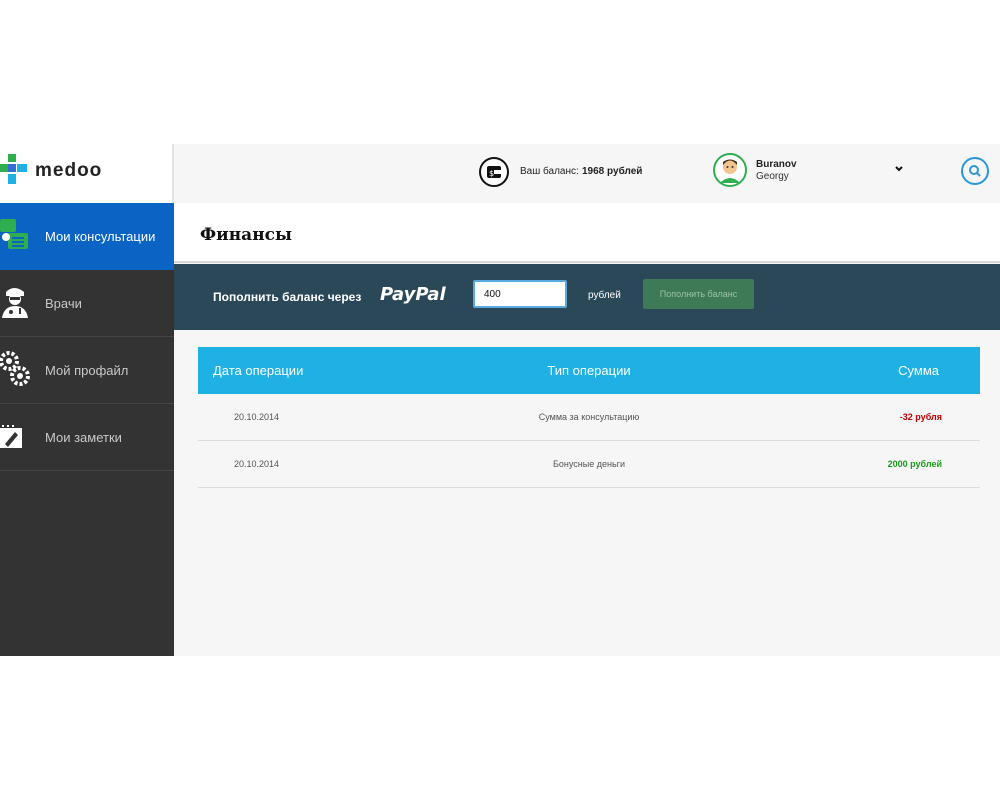 Image resolution: width=1000 pixels, height=800 pixels. Describe the element at coordinates (604, 295) in the screenshot. I see `currency-label: рублей` at that location.